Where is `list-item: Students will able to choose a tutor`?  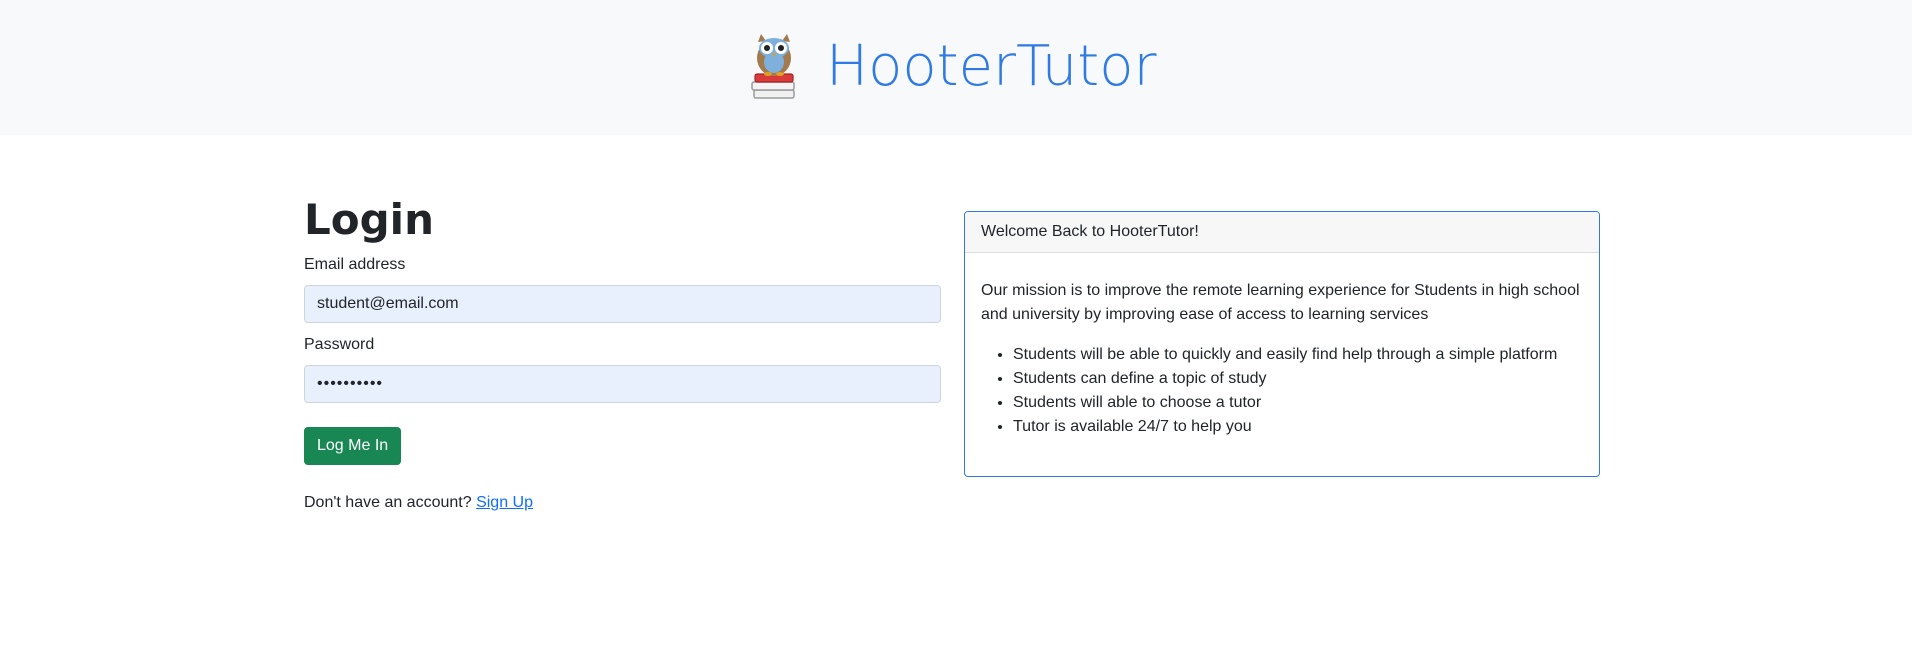
list-item: Students will able to choose a tutor is located at coordinates (1298, 403).